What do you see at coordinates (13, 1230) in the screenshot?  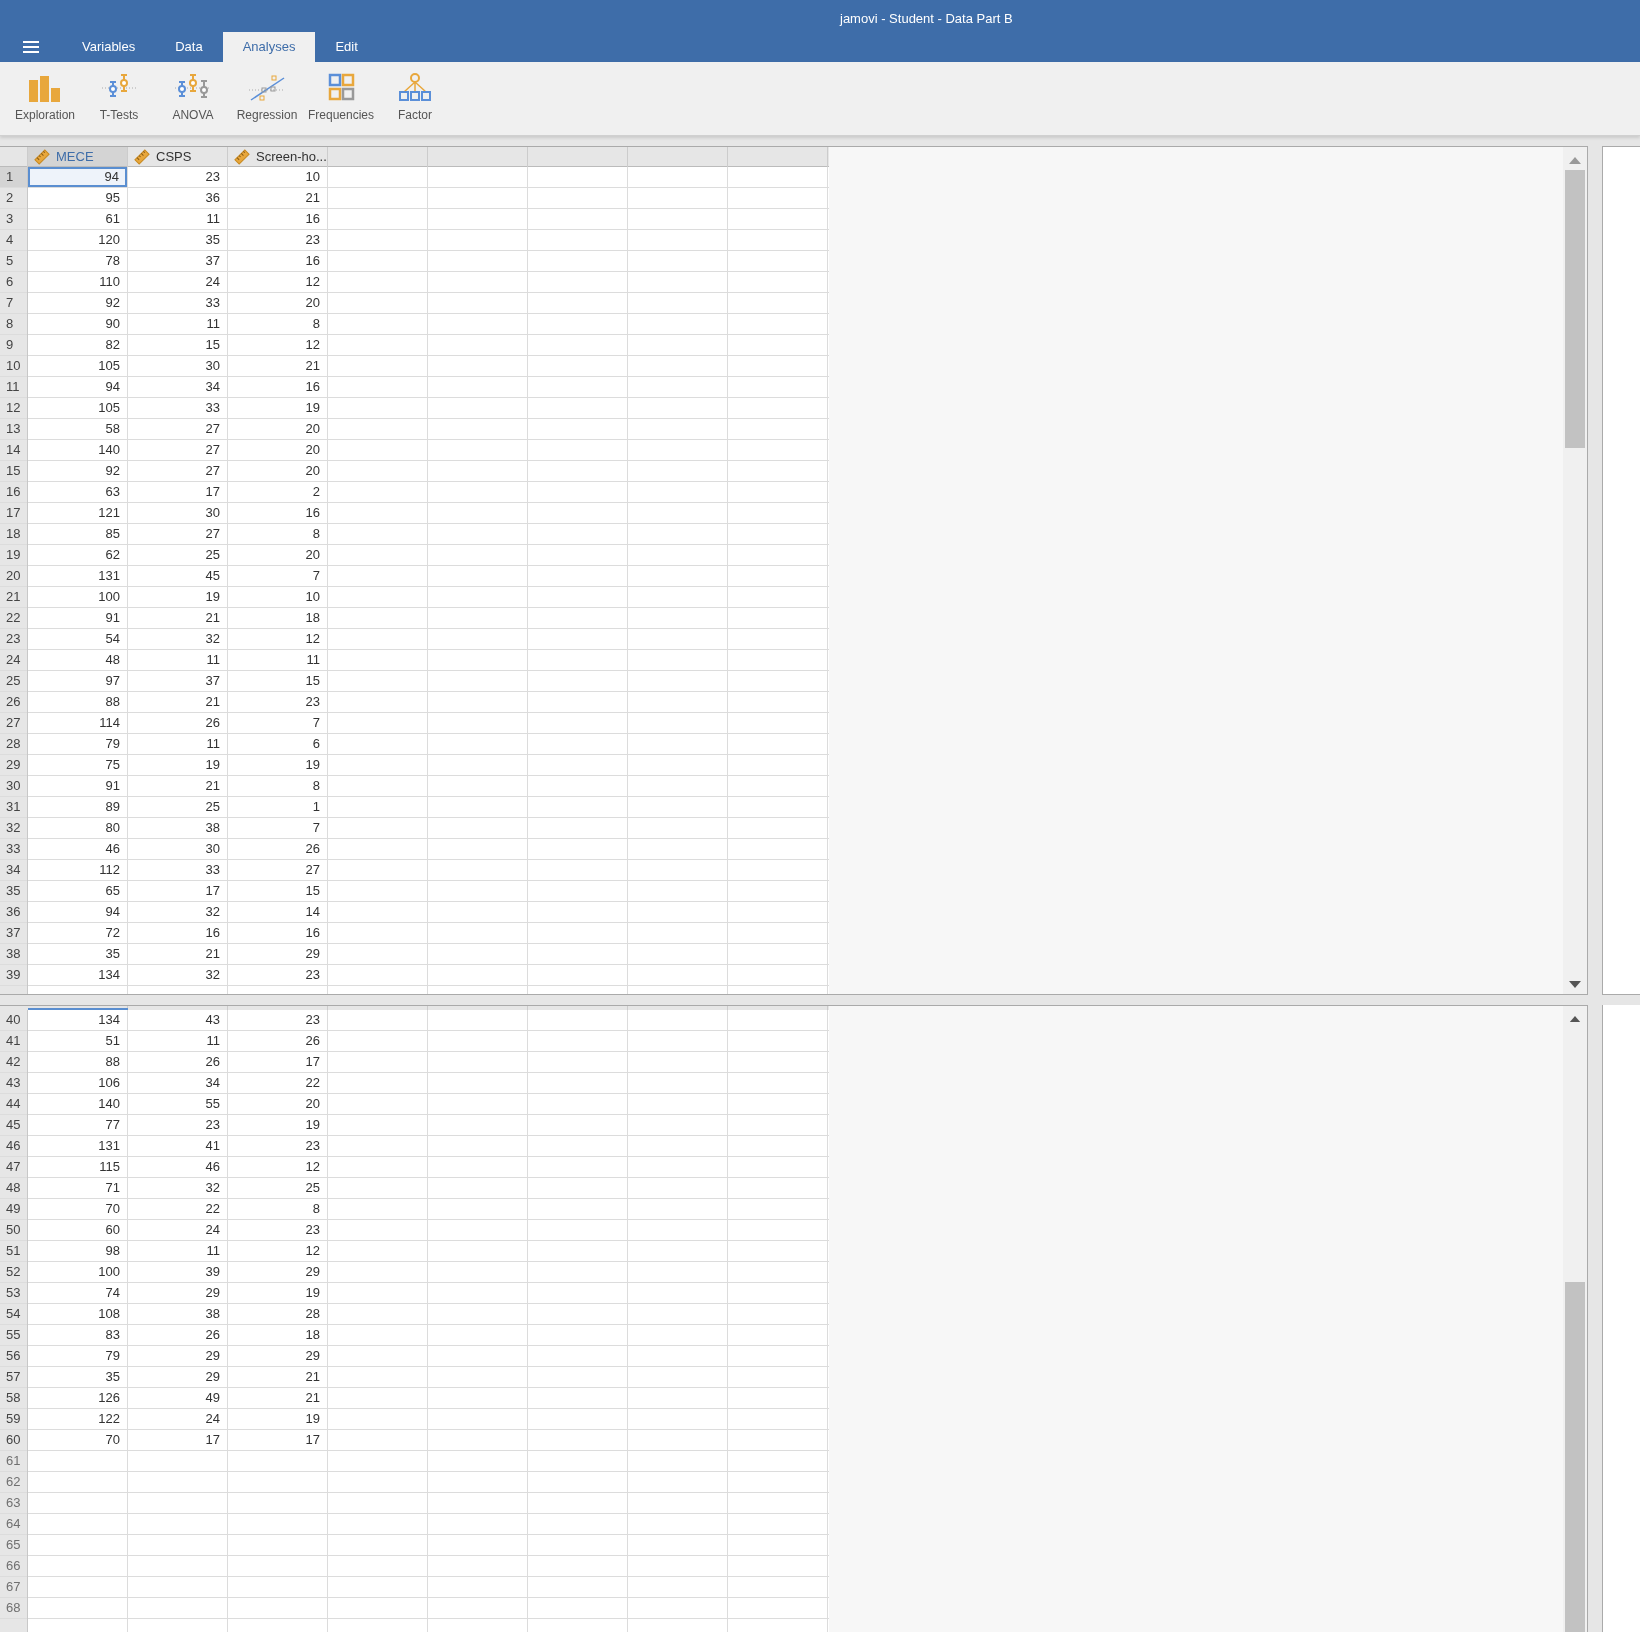 I see `row-number: 50` at bounding box center [13, 1230].